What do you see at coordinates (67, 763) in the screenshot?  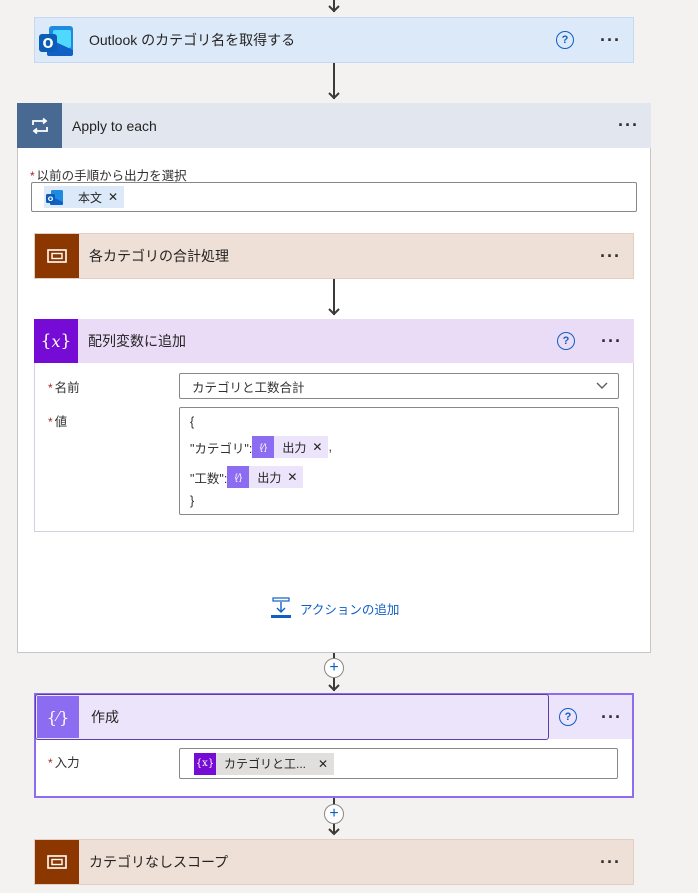 I see `input-label: 入力` at bounding box center [67, 763].